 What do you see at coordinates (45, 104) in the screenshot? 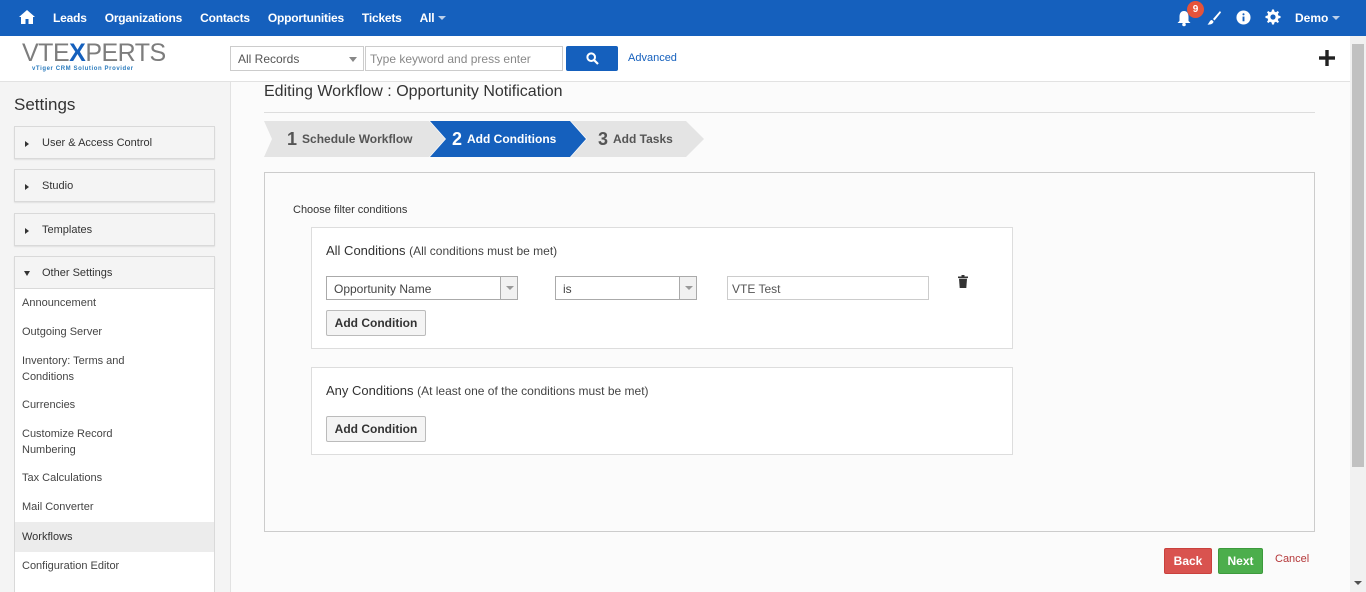
I see `sidebar-title: Settings` at bounding box center [45, 104].